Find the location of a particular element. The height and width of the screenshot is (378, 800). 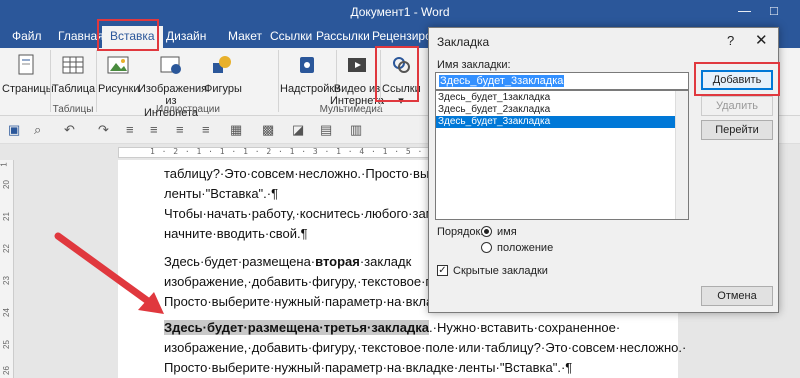

tab-mailings: Рассылки is located at coordinates (343, 36).